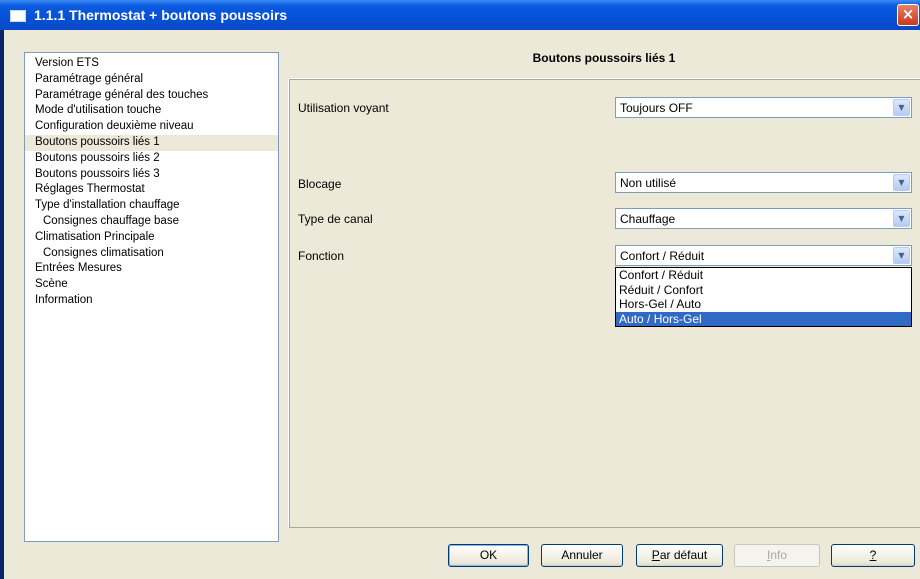 The width and height of the screenshot is (920, 579). I want to click on tree-item-parametrage-general: Paramétrage général, so click(151, 80).